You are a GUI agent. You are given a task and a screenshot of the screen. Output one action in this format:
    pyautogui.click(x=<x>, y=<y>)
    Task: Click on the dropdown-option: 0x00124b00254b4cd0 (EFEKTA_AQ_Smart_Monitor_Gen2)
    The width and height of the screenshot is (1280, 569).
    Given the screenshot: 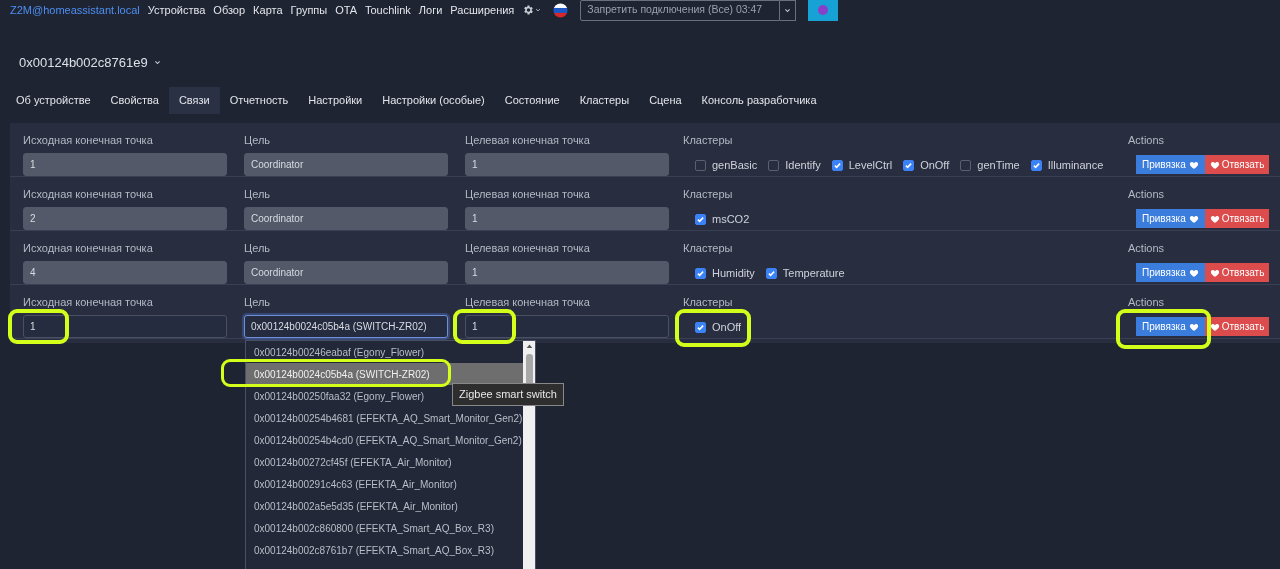 What is the action you would take?
    pyautogui.click(x=384, y=440)
    